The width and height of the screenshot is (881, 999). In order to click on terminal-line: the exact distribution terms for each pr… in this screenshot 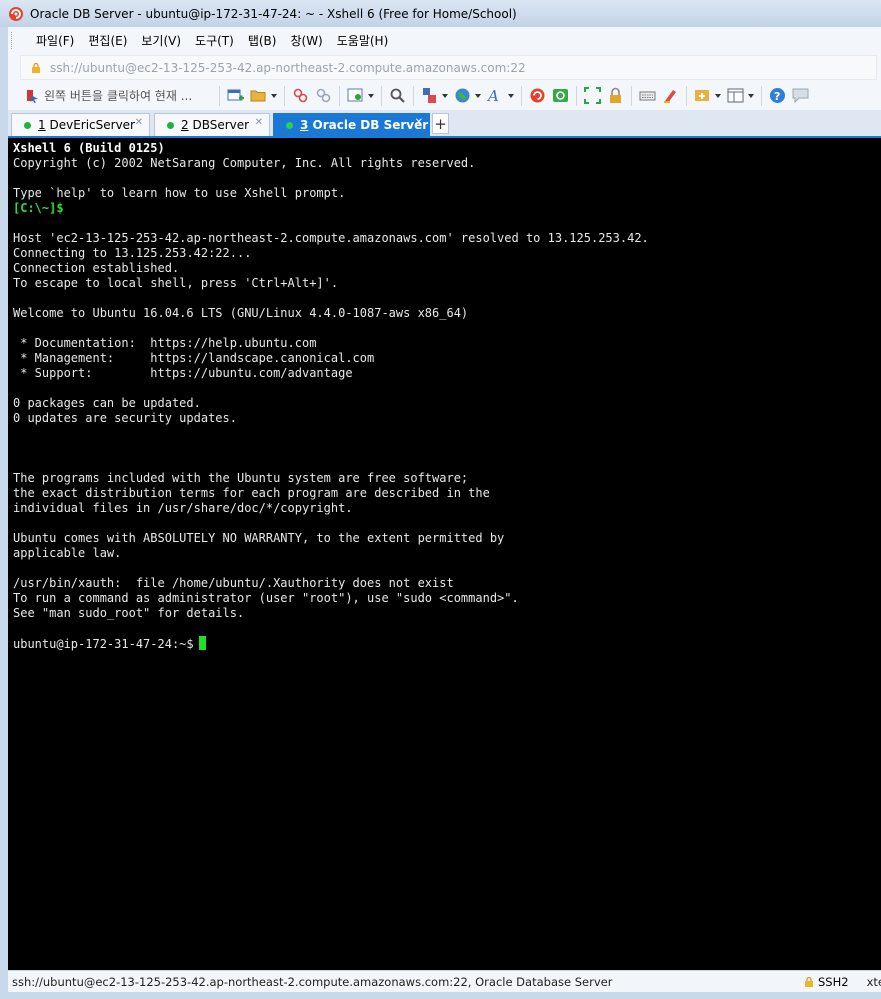, I will do `click(251, 493)`.